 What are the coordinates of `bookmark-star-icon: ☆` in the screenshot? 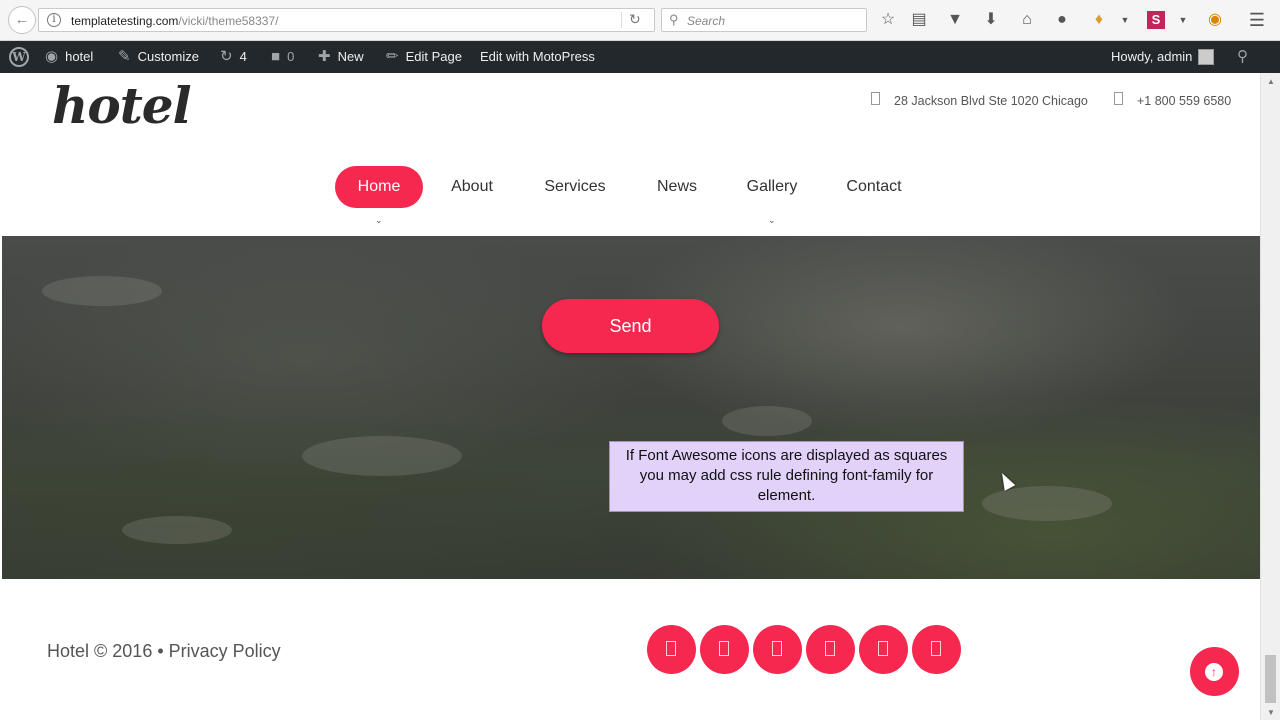 It's located at (888, 20).